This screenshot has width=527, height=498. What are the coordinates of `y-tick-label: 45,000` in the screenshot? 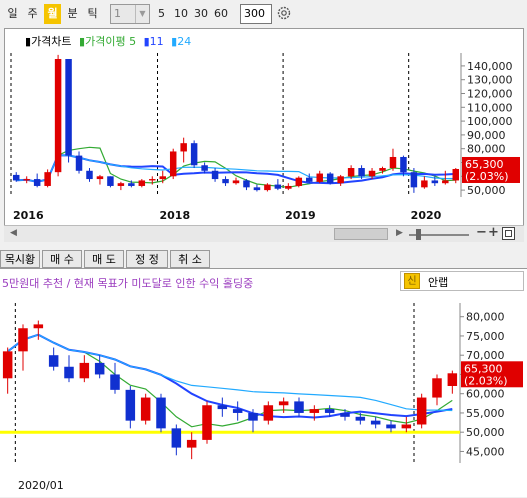 It's located at (485, 451).